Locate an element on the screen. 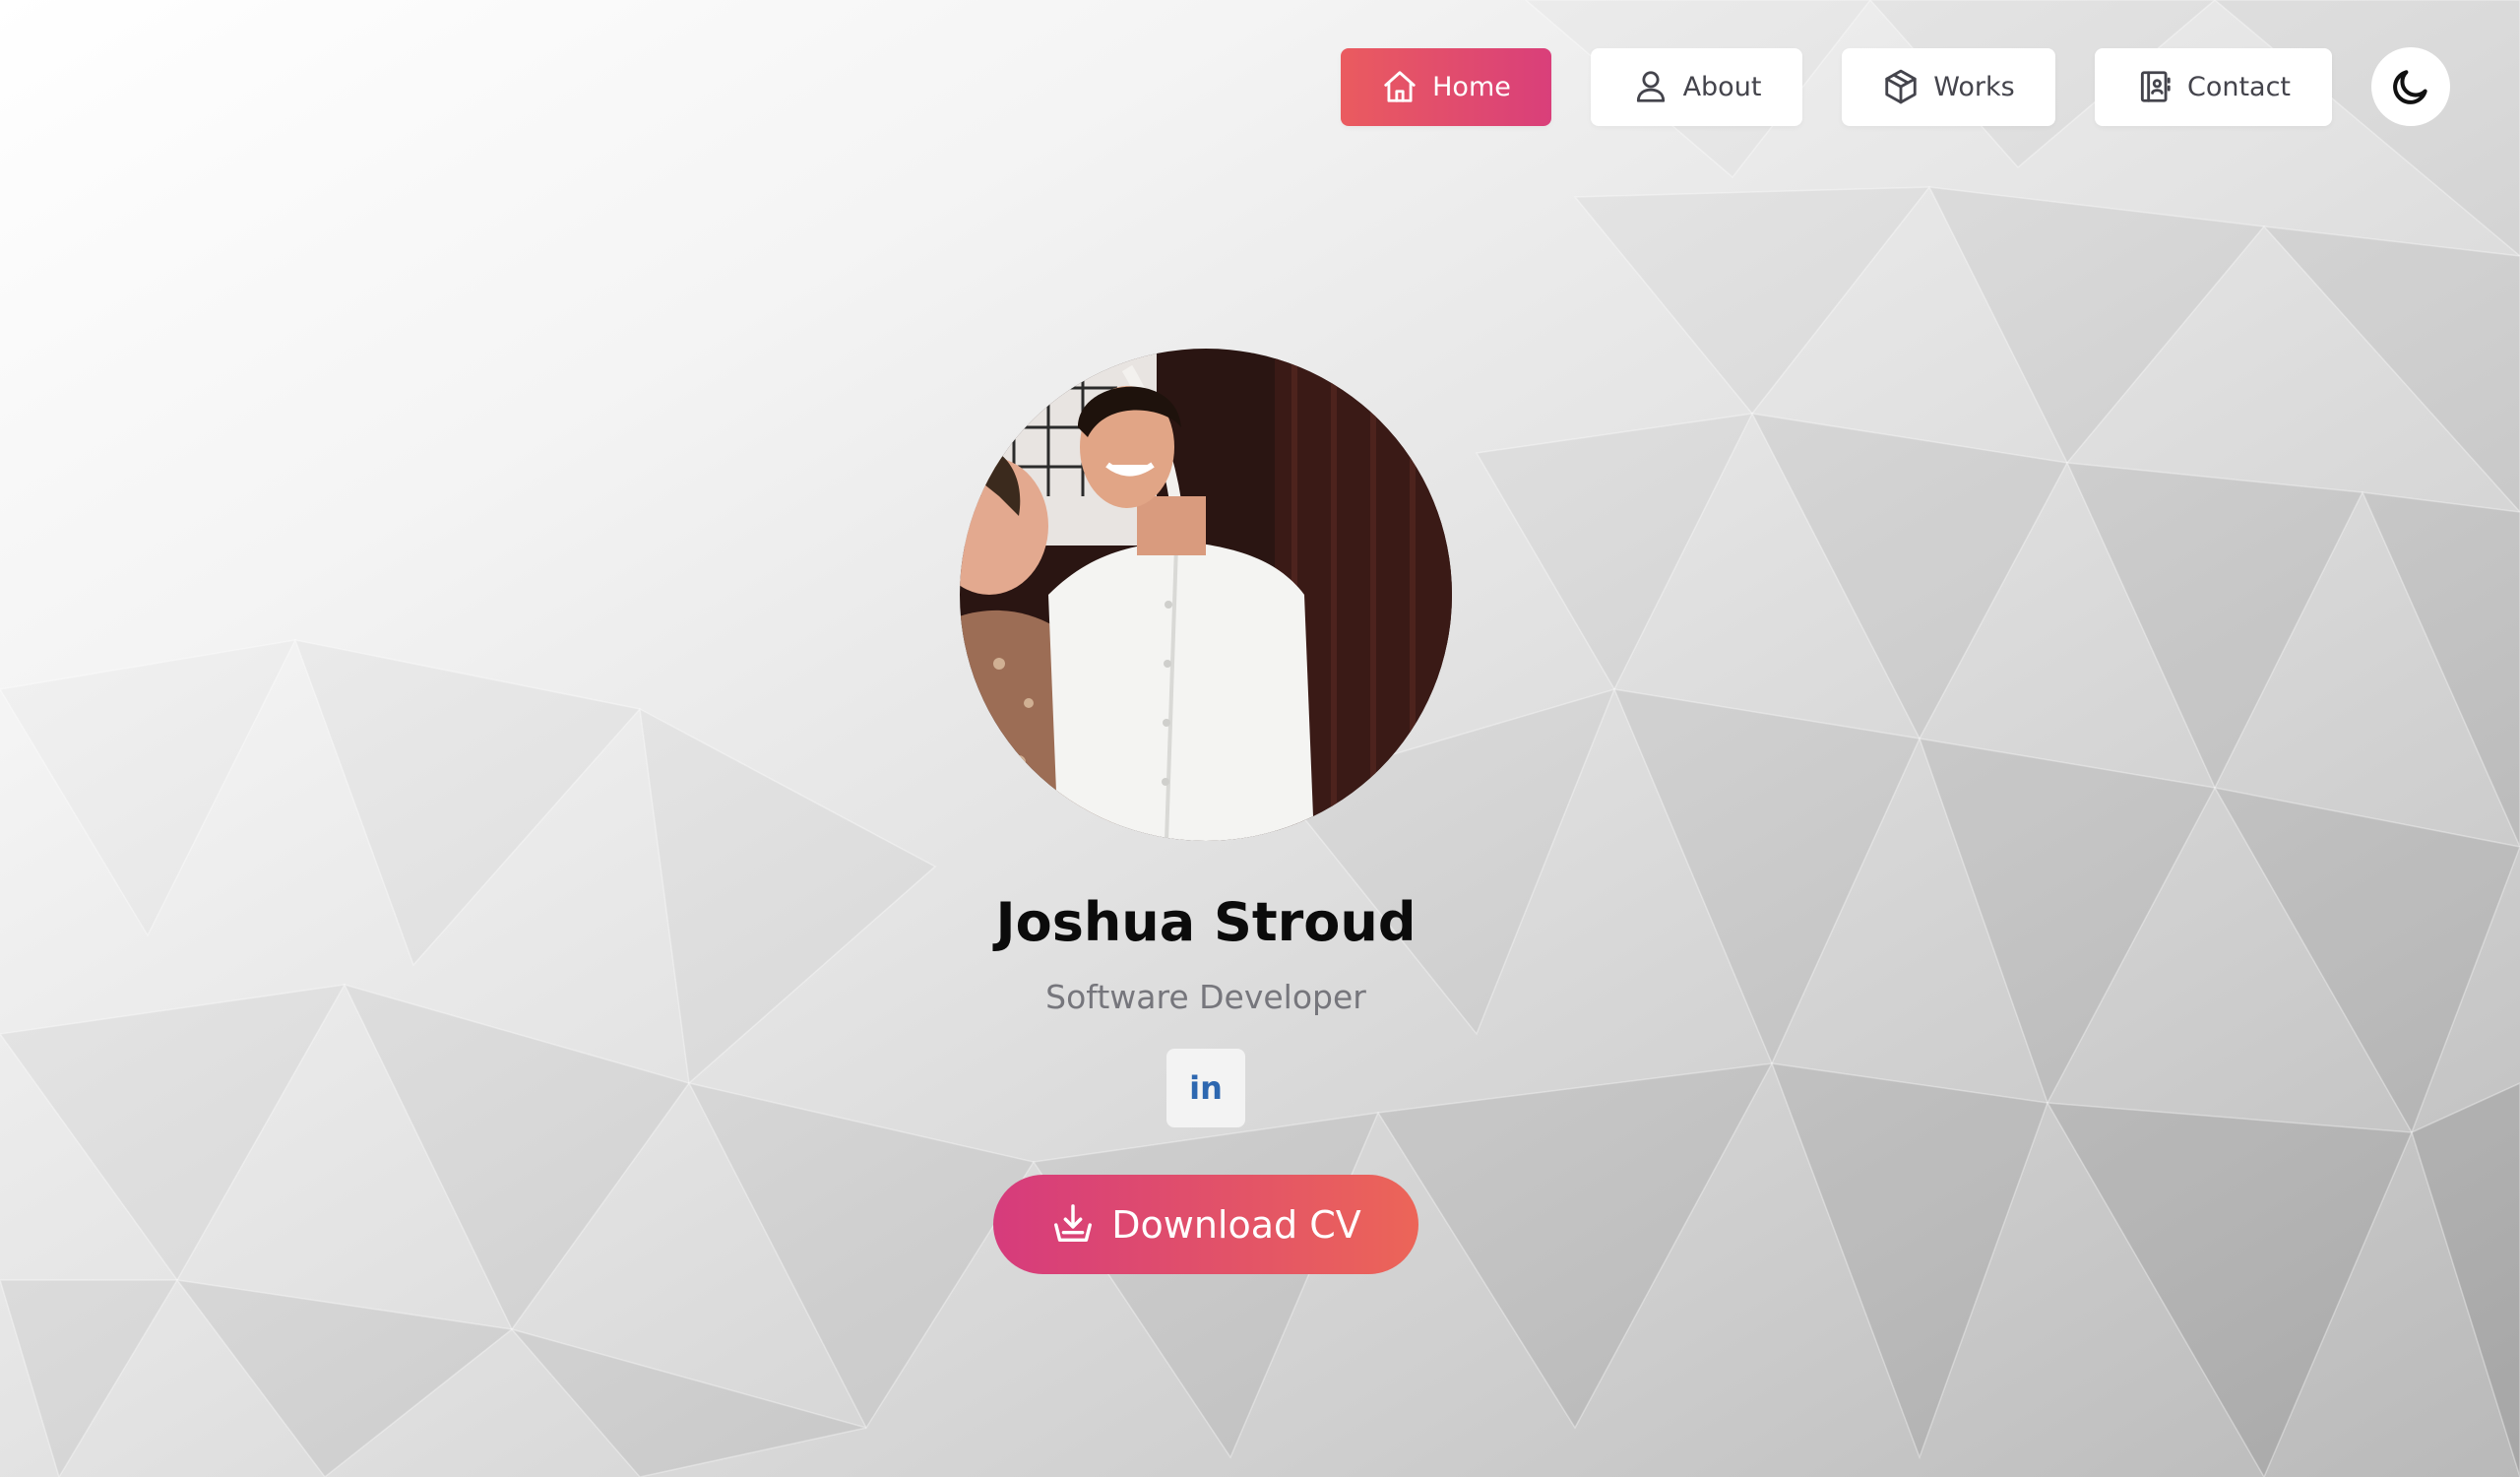  theme-toggle-button is located at coordinates (2410, 87).